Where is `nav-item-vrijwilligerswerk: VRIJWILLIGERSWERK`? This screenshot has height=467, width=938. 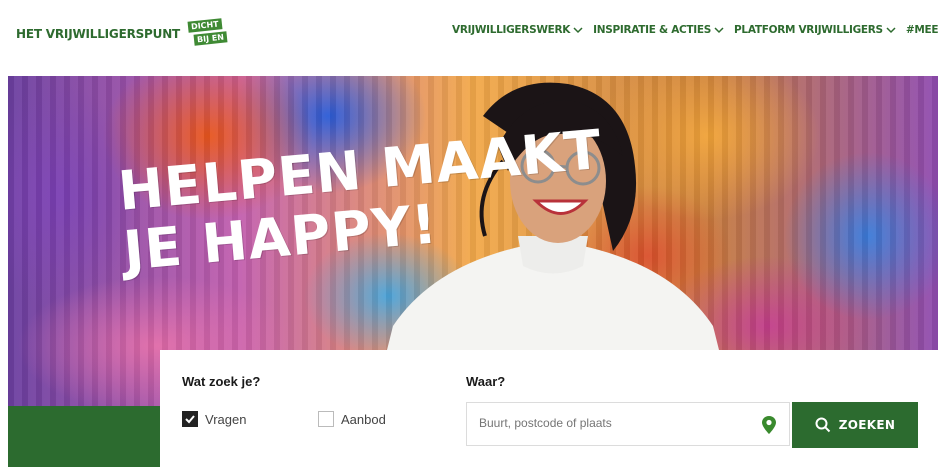
nav-item-vrijwilligerswerk: VRIJWILLIGERSWERK is located at coordinates (517, 30).